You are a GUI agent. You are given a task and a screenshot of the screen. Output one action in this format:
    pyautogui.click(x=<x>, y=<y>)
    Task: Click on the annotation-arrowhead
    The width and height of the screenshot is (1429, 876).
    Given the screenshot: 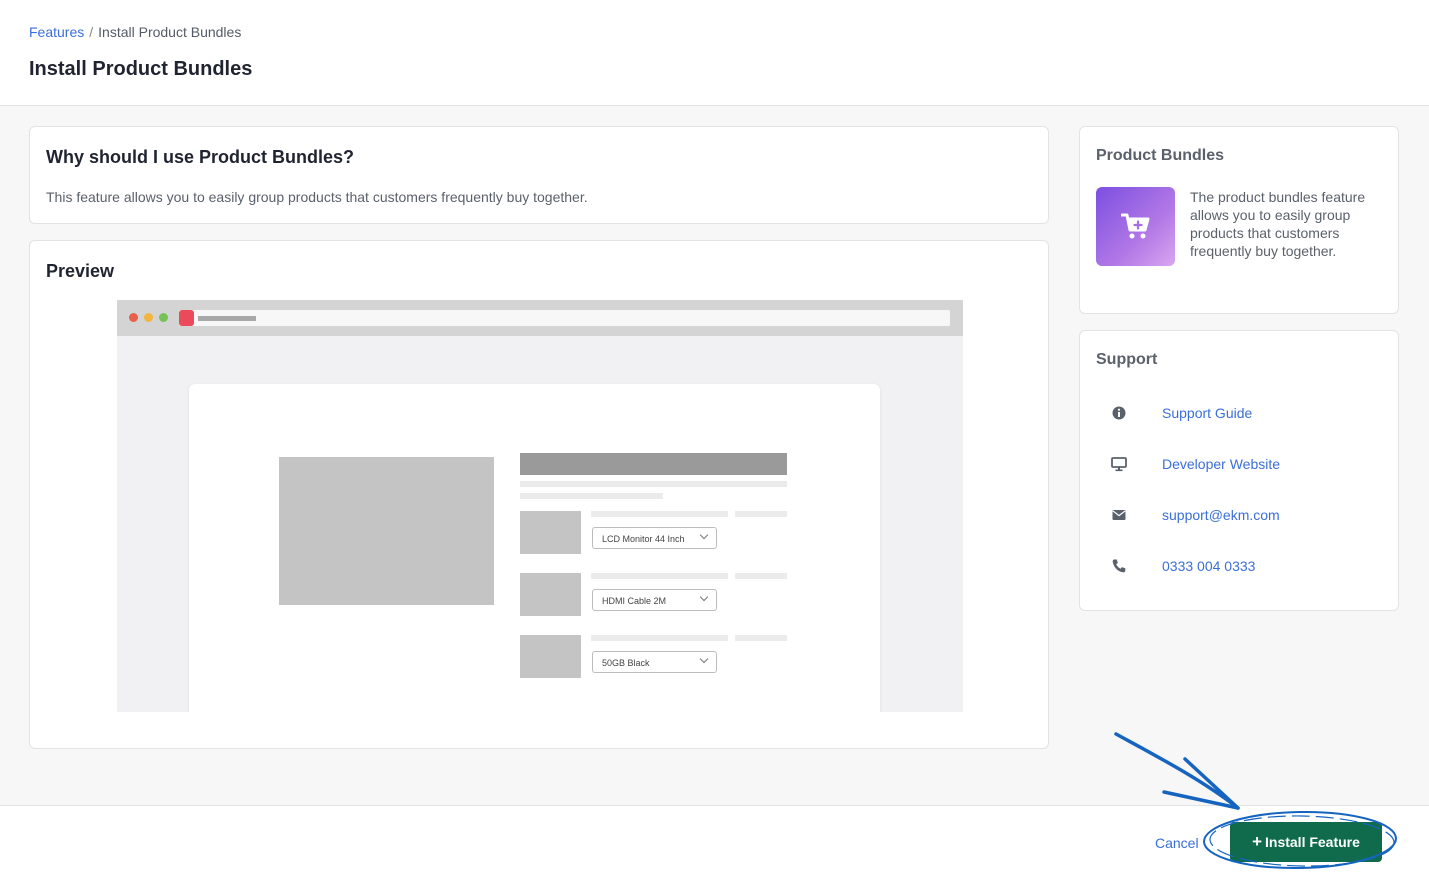 What is the action you would take?
    pyautogui.click(x=1201, y=783)
    